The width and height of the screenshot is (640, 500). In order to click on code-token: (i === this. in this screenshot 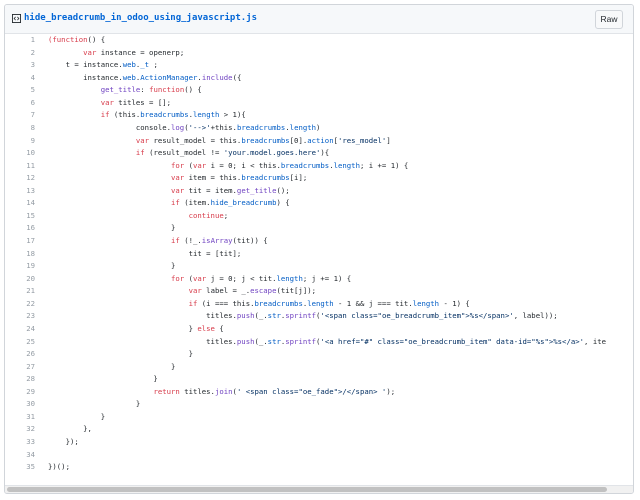, I will do `click(226, 303)`.